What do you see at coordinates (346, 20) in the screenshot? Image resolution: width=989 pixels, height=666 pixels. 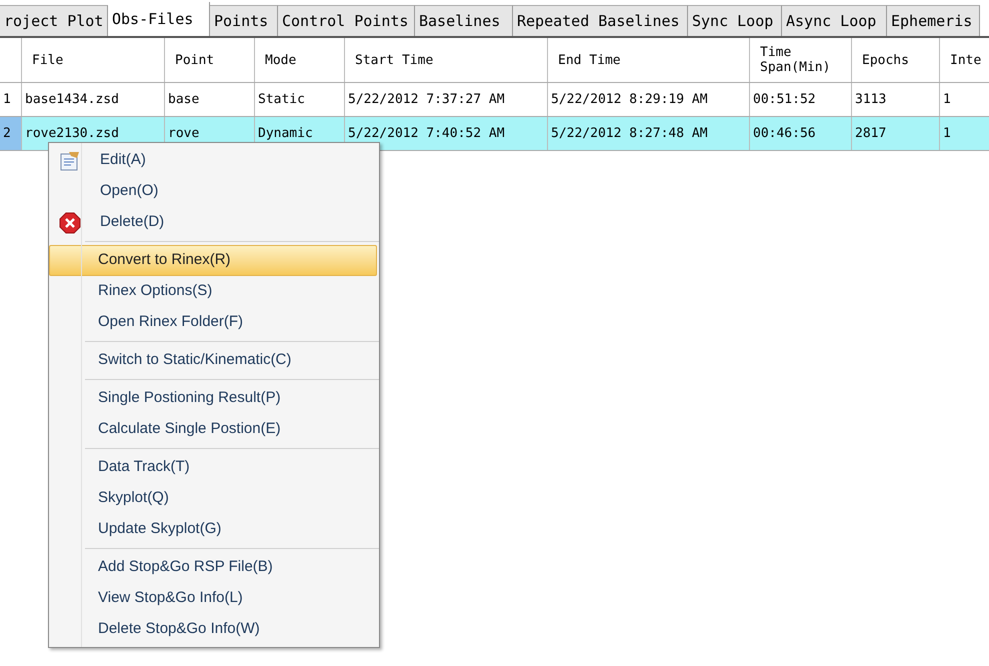 I see `tab: Control Points` at bounding box center [346, 20].